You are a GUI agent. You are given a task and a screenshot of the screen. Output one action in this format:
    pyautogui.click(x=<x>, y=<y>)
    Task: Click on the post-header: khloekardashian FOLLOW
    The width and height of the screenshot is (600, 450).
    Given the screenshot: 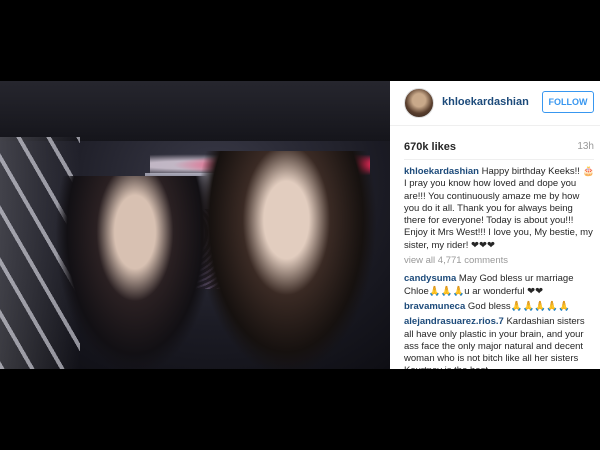 What is the action you would take?
    pyautogui.click(x=495, y=103)
    